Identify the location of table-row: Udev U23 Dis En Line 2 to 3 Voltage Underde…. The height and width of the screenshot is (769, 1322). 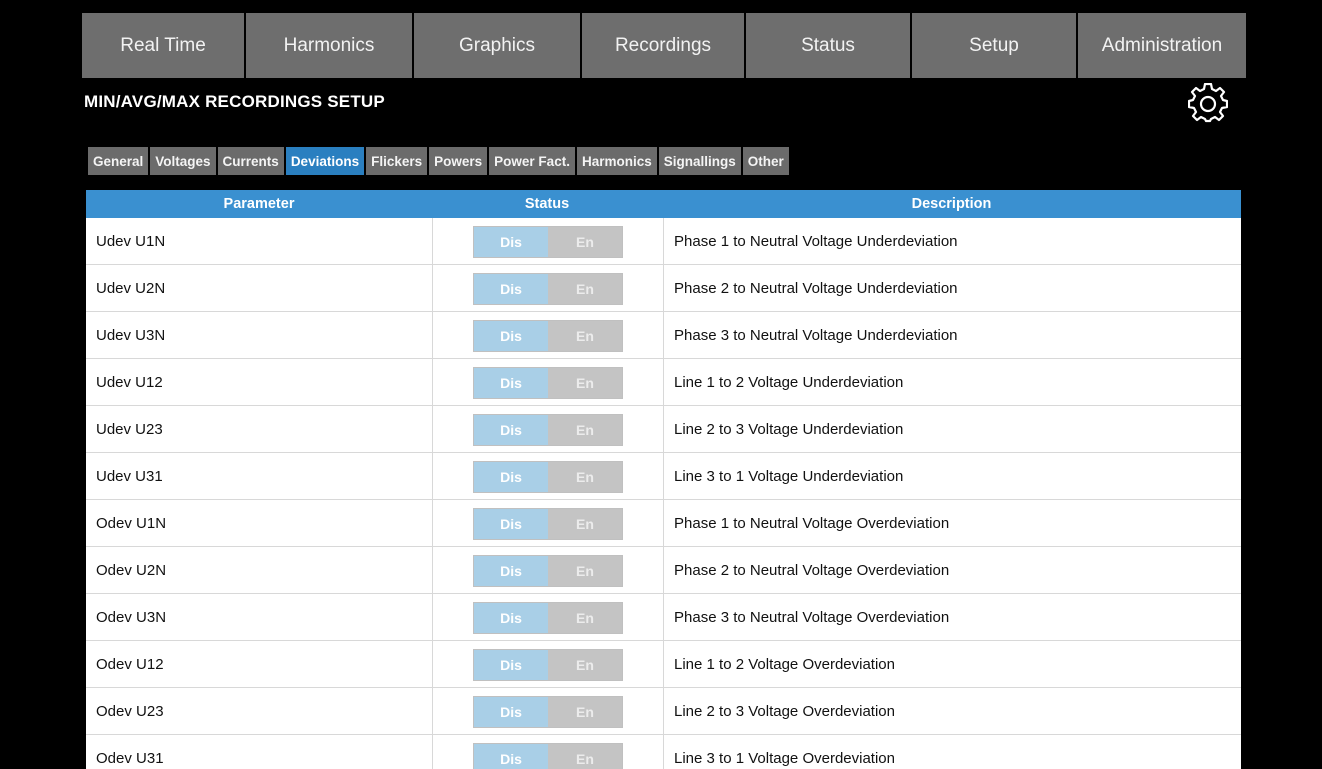
(663, 429).